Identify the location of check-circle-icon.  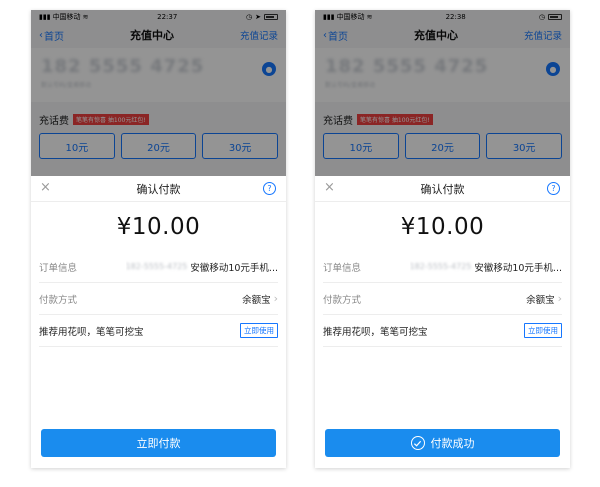
(417, 443).